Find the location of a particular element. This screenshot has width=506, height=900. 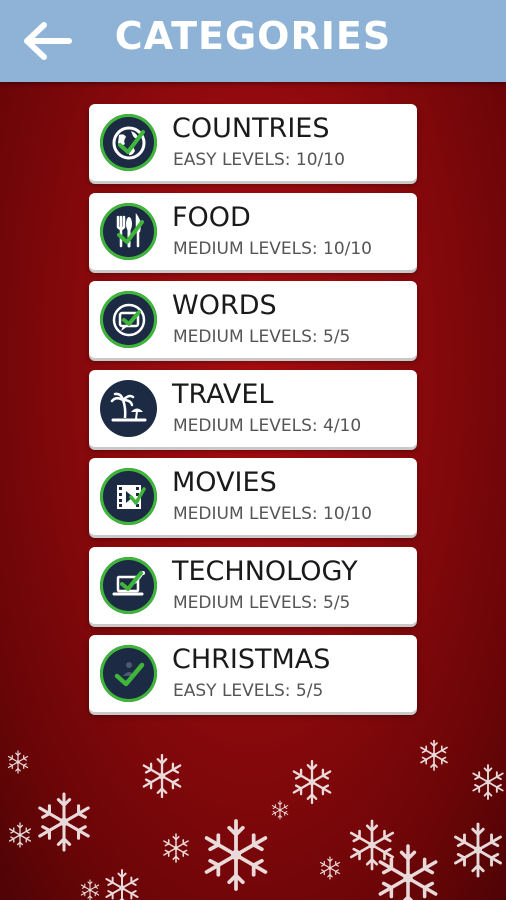

category-levels: MEDIUM LEVELS: 4/10 is located at coordinates (267, 425).